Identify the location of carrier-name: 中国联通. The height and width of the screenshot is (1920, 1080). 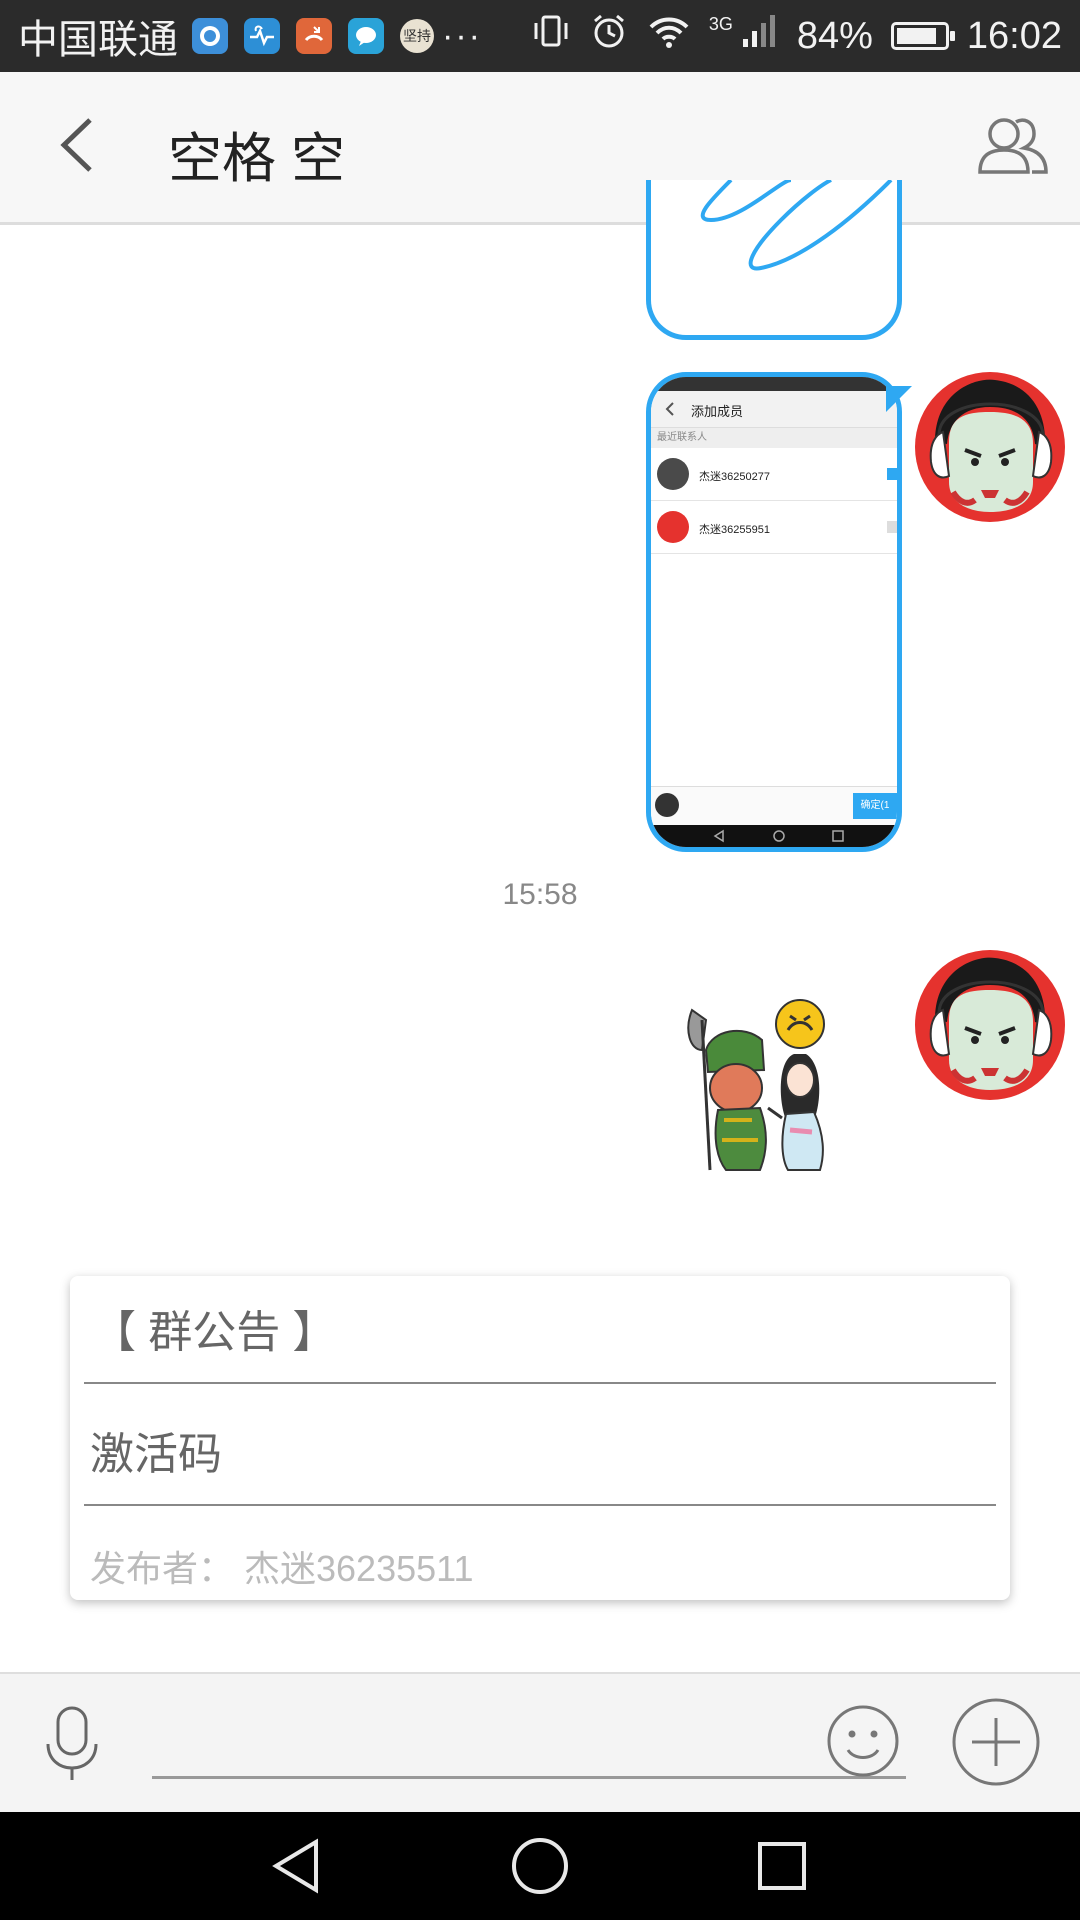
(98, 40).